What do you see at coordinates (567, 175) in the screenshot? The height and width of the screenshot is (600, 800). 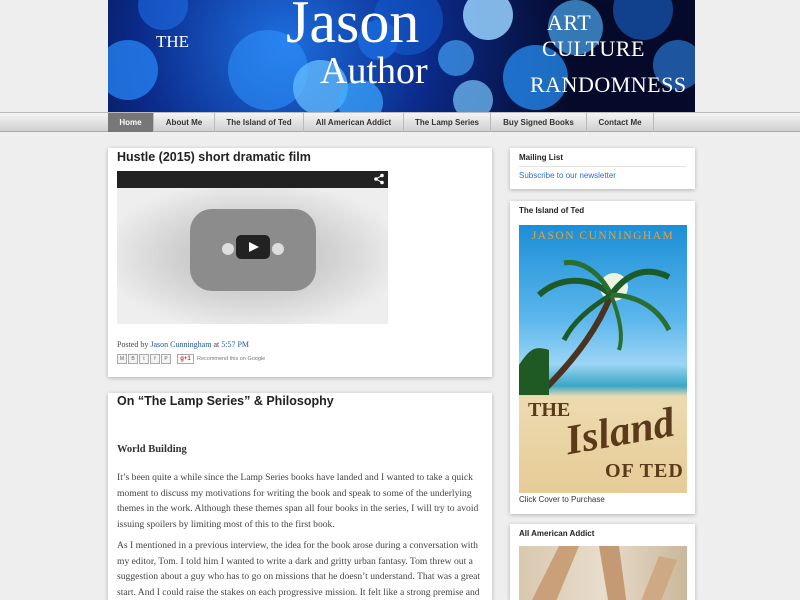 I see `subscribe-link: Subscribe to our newsletter` at bounding box center [567, 175].